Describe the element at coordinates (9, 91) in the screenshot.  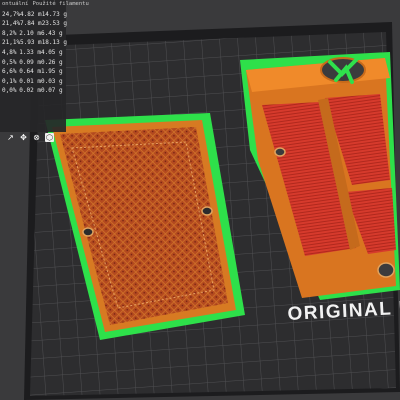
I see `legend-pct: 0,0%` at that location.